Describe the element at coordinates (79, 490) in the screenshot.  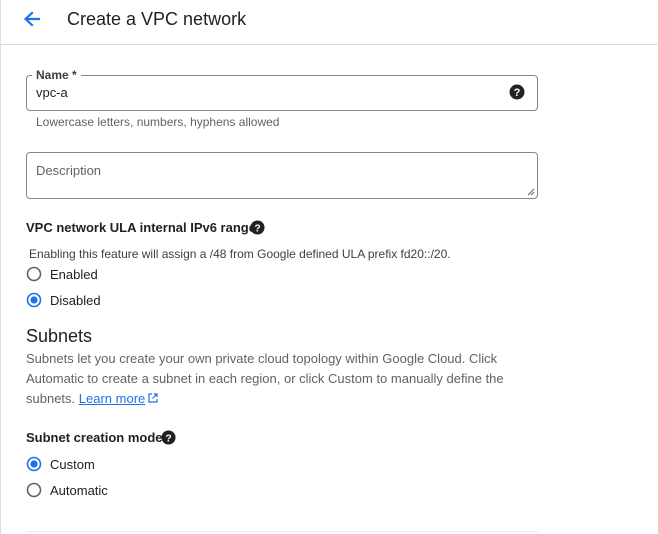
I see `radio-label: Automatic` at that location.